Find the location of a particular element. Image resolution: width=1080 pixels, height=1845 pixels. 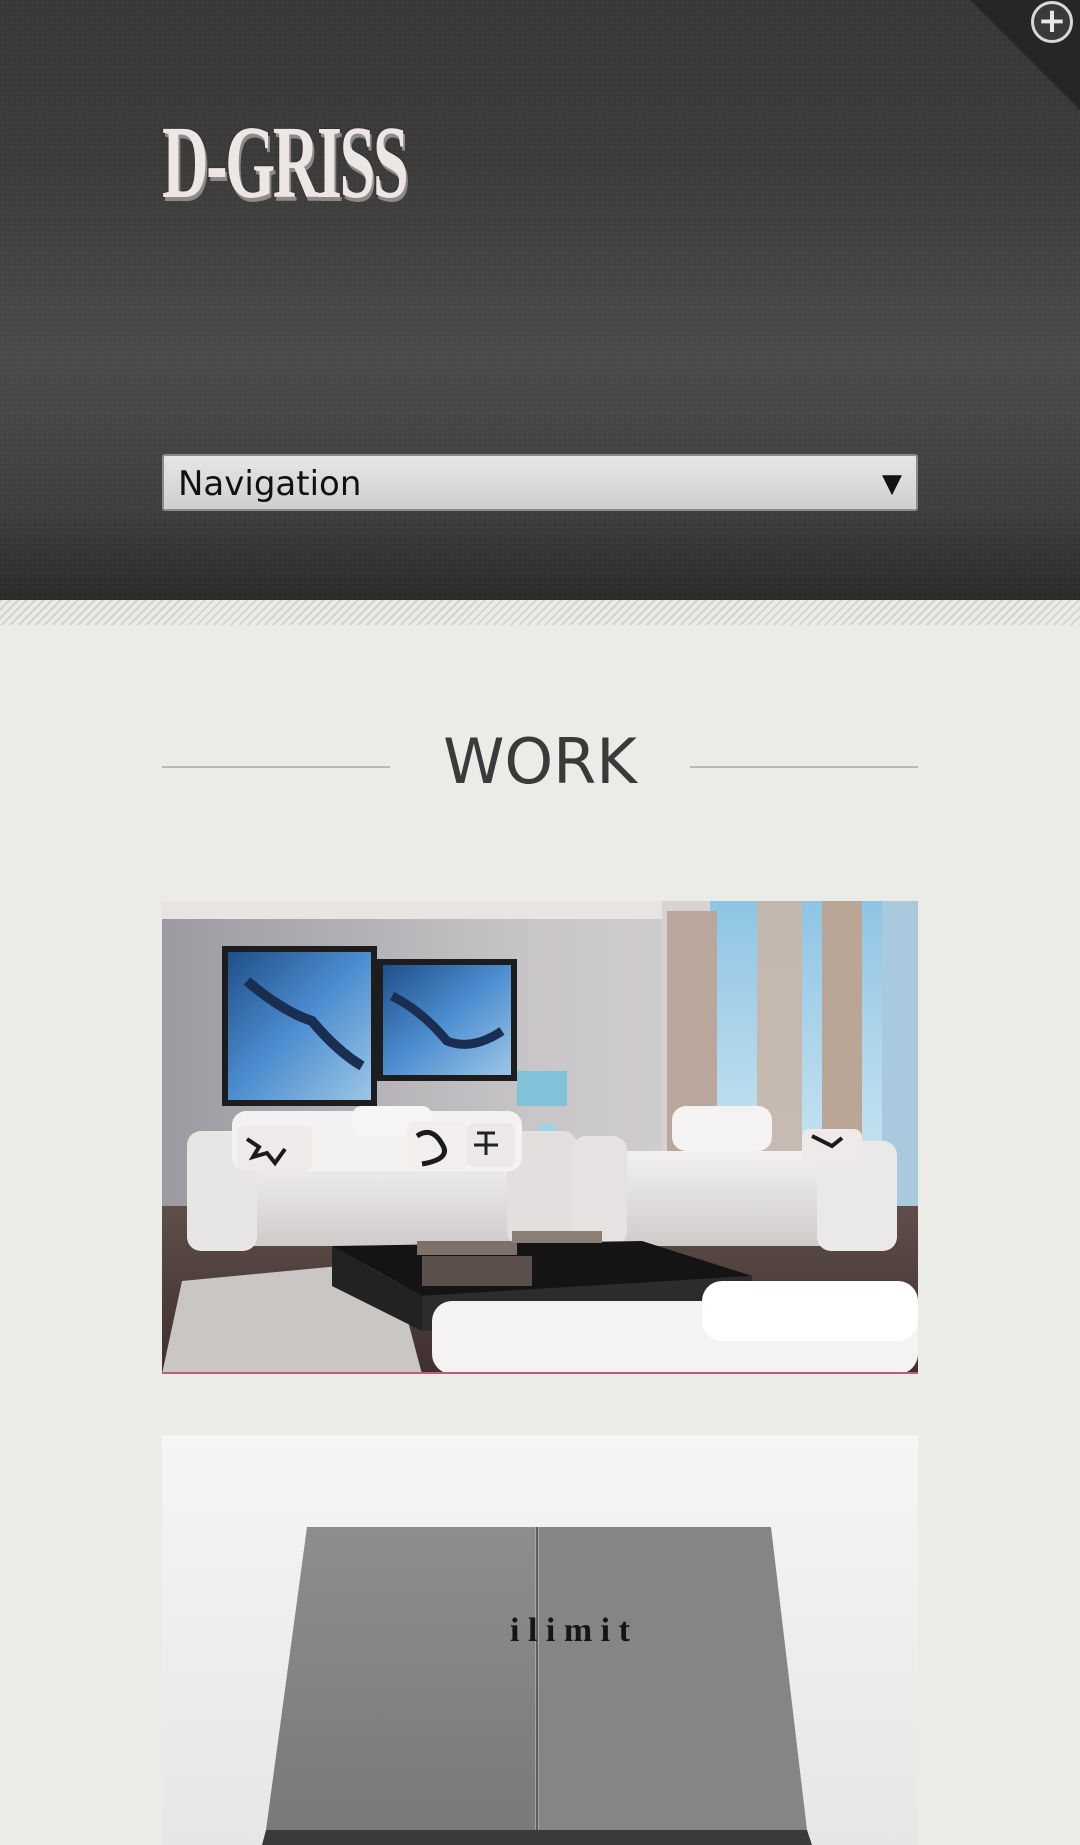

section-title: WORK is located at coordinates (540, 761).